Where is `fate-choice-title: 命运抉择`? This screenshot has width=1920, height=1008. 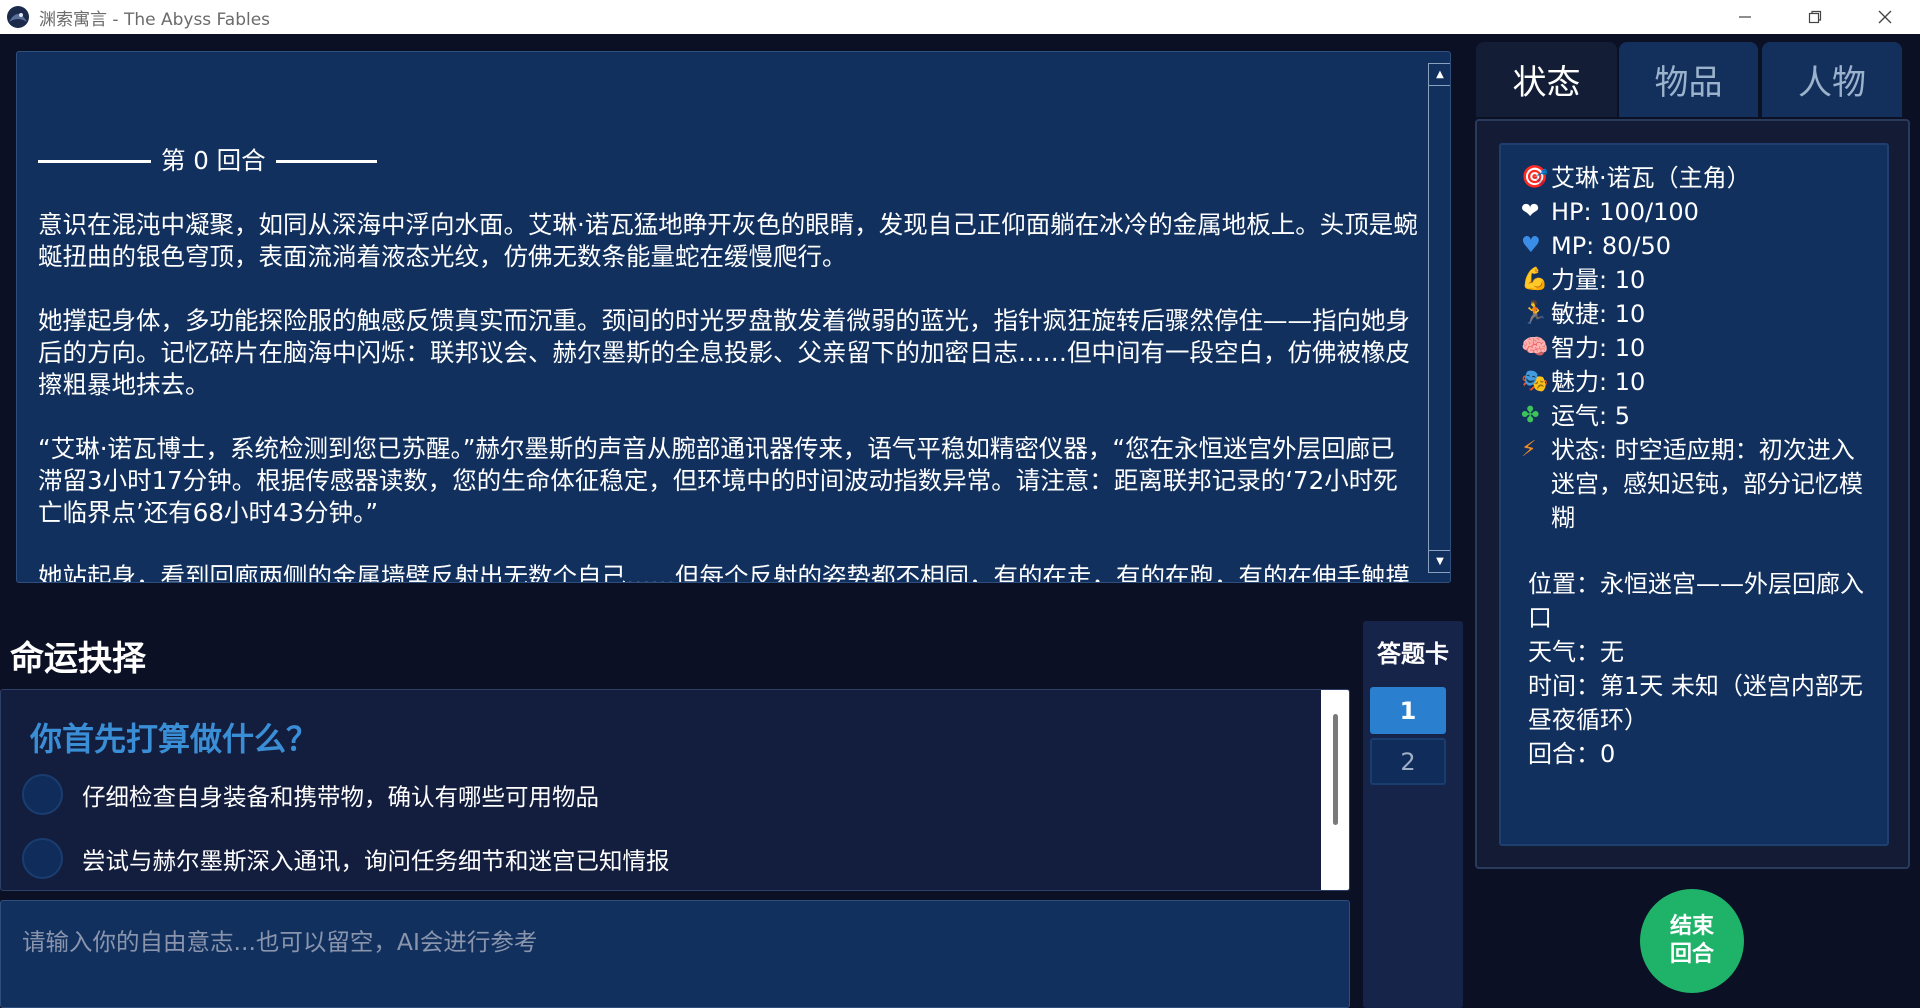 fate-choice-title: 命运抉择 is located at coordinates (78, 659).